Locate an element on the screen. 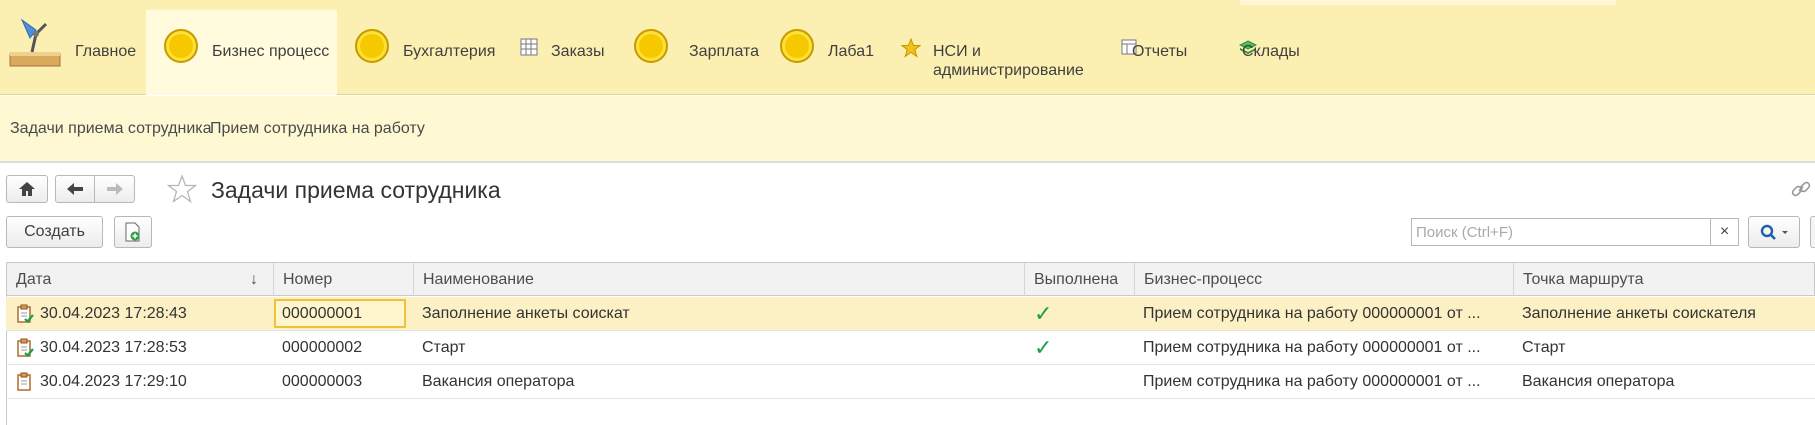 Image resolution: width=1815 pixels, height=425 pixels. search-button is located at coordinates (1774, 232).